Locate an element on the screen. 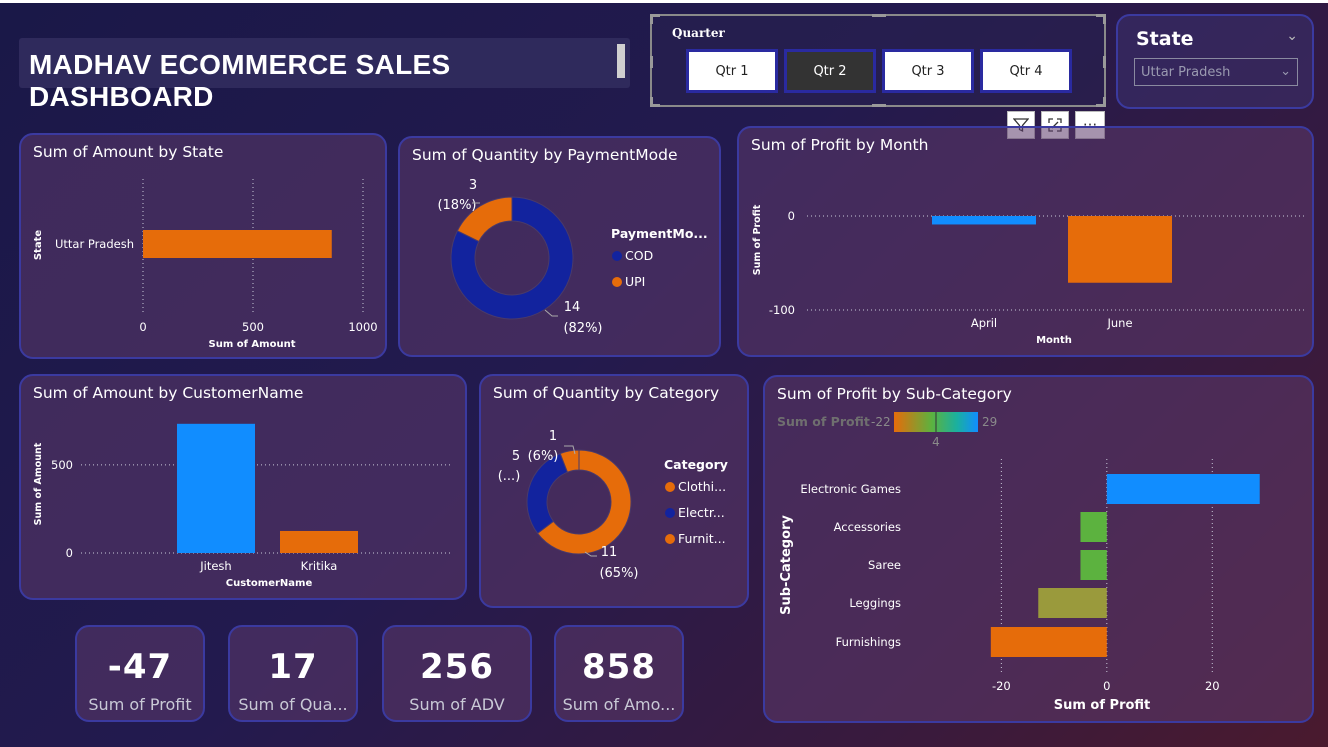 This screenshot has height=747, width=1328. y-axis-title: Sum of Amount is located at coordinates (38, 483).